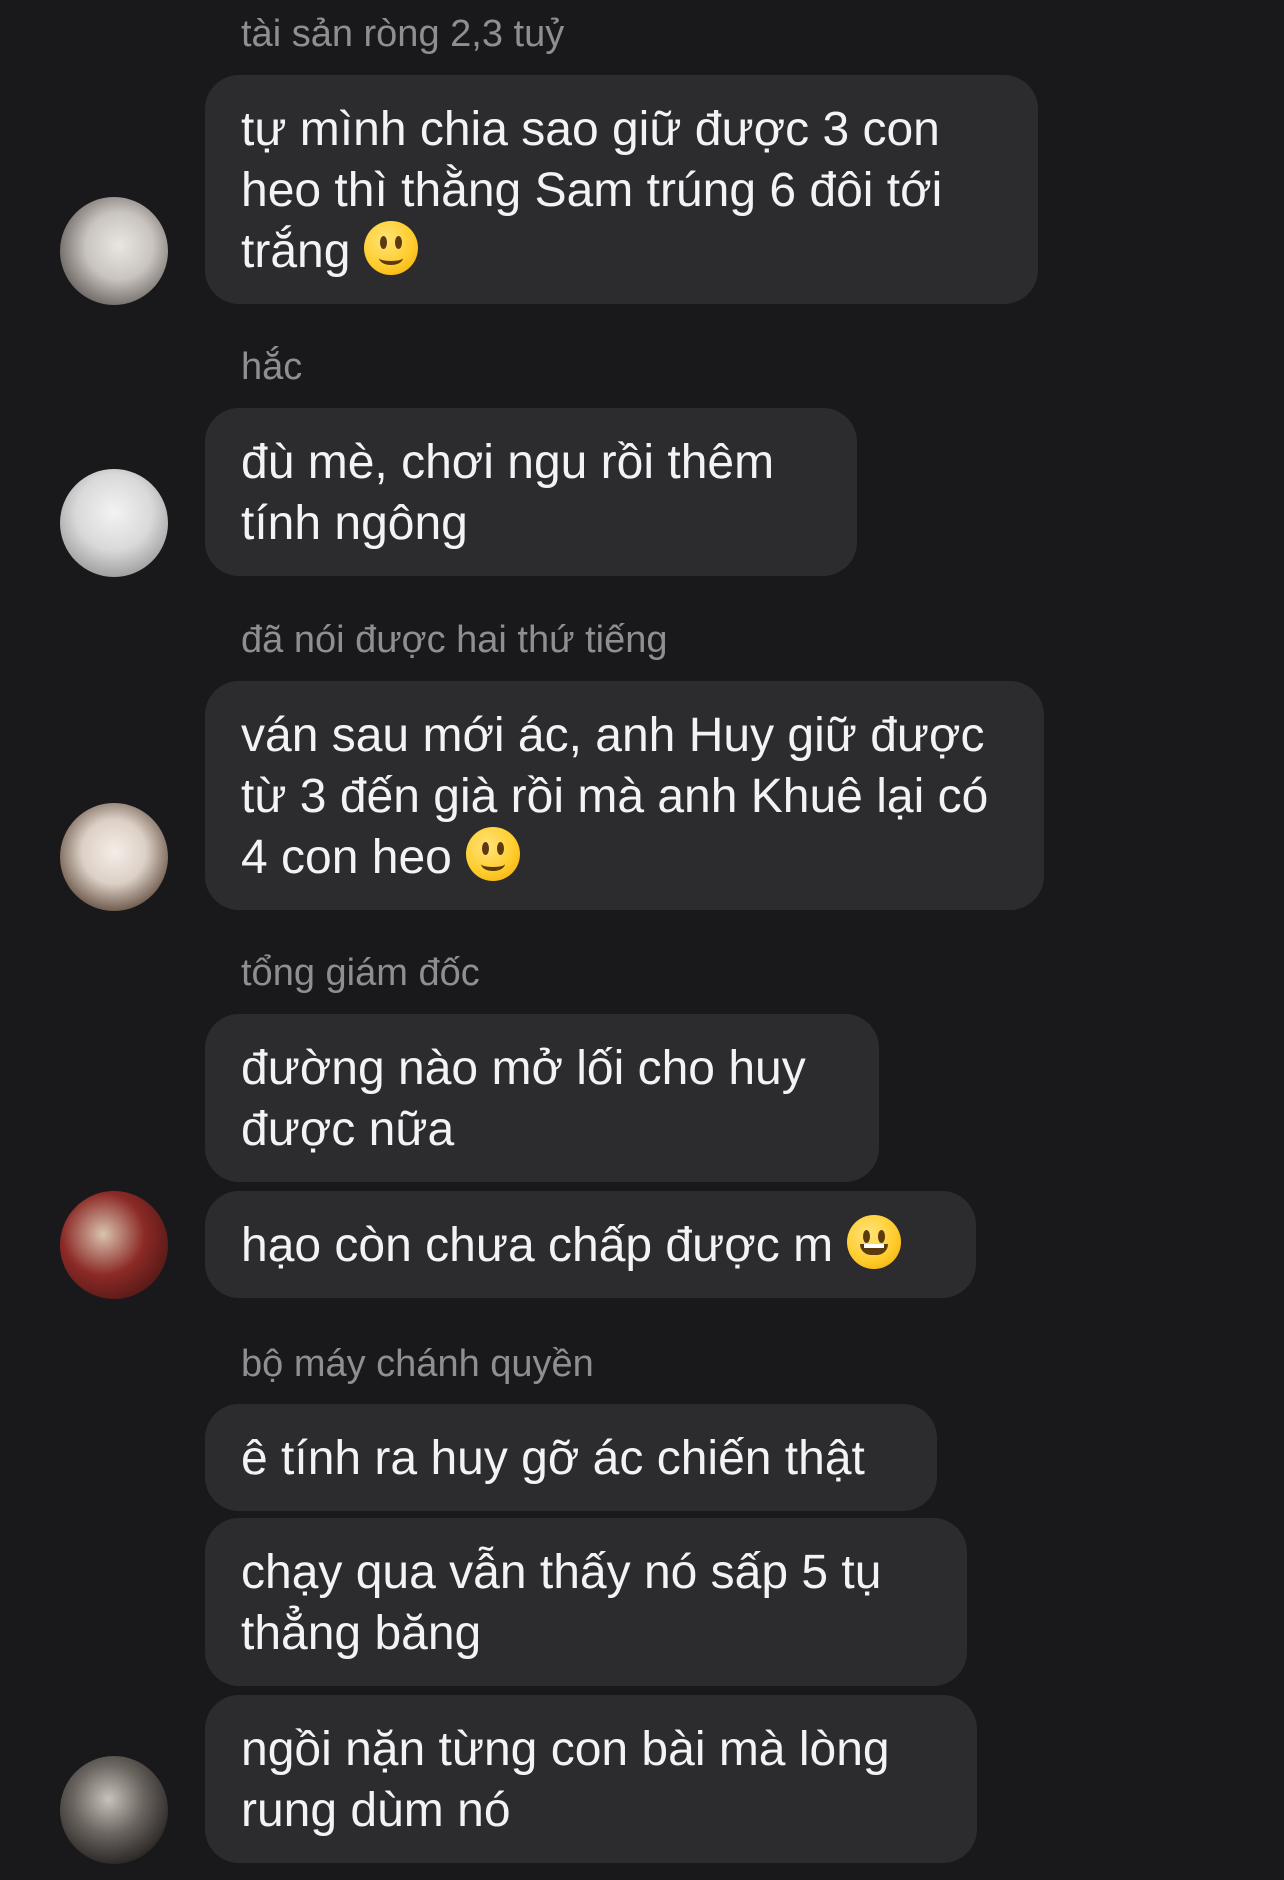  I want to click on sender-name: tổng giám đốc, so click(360, 973).